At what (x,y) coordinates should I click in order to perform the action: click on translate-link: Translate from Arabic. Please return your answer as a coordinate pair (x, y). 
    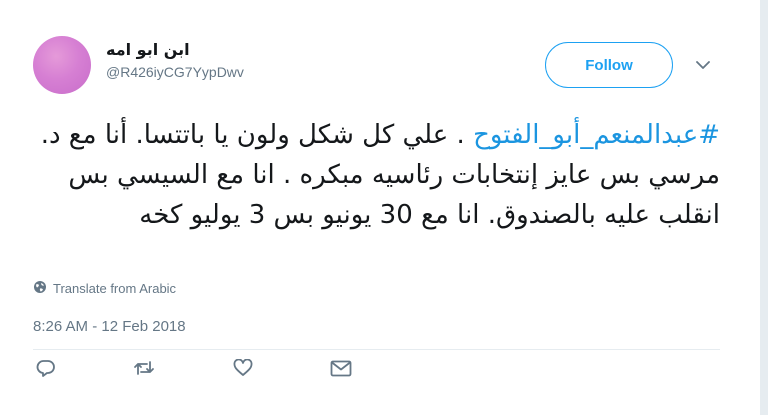
    Looking at the image, I should click on (104, 288).